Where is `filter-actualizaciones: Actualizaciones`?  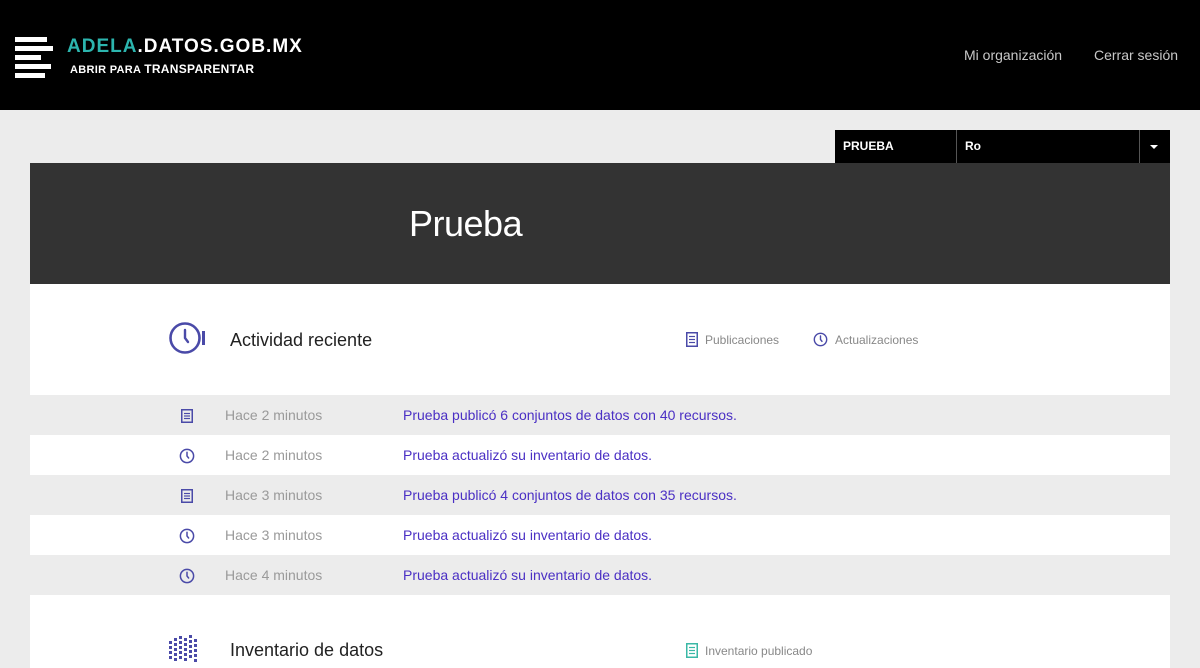
filter-actualizaciones: Actualizaciones is located at coordinates (865, 339).